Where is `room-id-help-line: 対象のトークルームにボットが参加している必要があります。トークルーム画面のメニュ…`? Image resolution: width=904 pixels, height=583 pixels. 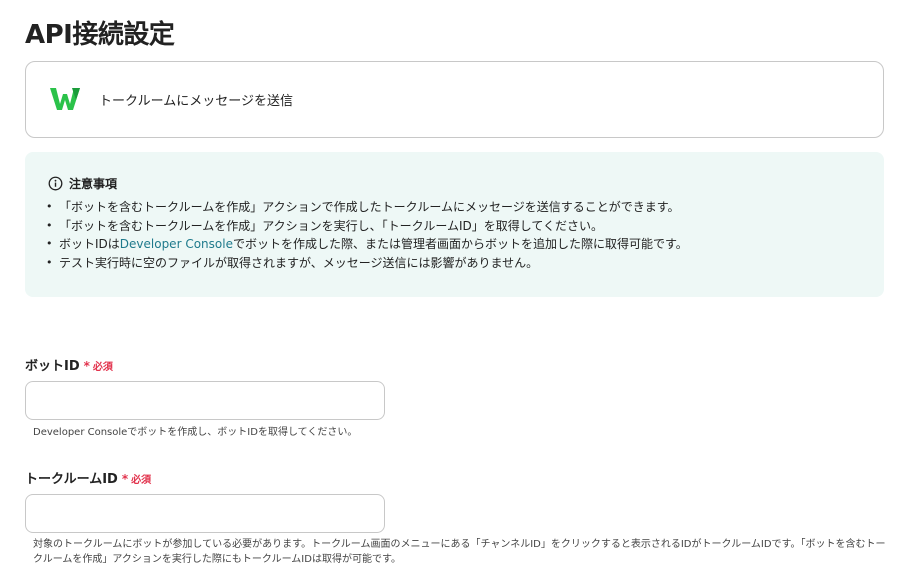
room-id-help-line: 対象のトークルームにボットが参加している必要があります。トークルーム画面のメニュ… is located at coordinates (459, 544).